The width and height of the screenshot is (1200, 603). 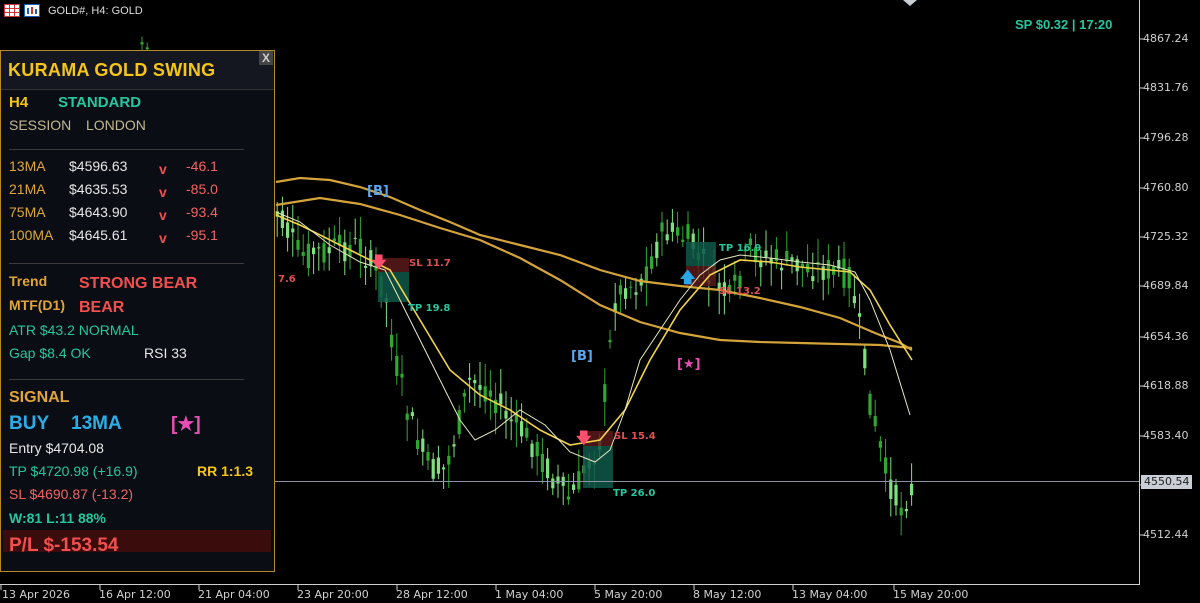 What do you see at coordinates (137, 70) in the screenshot?
I see `panel-header: KURAMA GOLD SWING` at bounding box center [137, 70].